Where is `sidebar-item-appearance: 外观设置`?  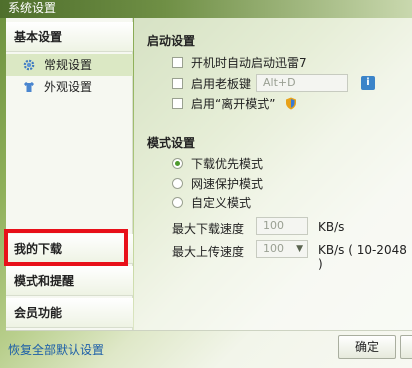
sidebar-item-appearance: 外观设置 is located at coordinates (69, 87).